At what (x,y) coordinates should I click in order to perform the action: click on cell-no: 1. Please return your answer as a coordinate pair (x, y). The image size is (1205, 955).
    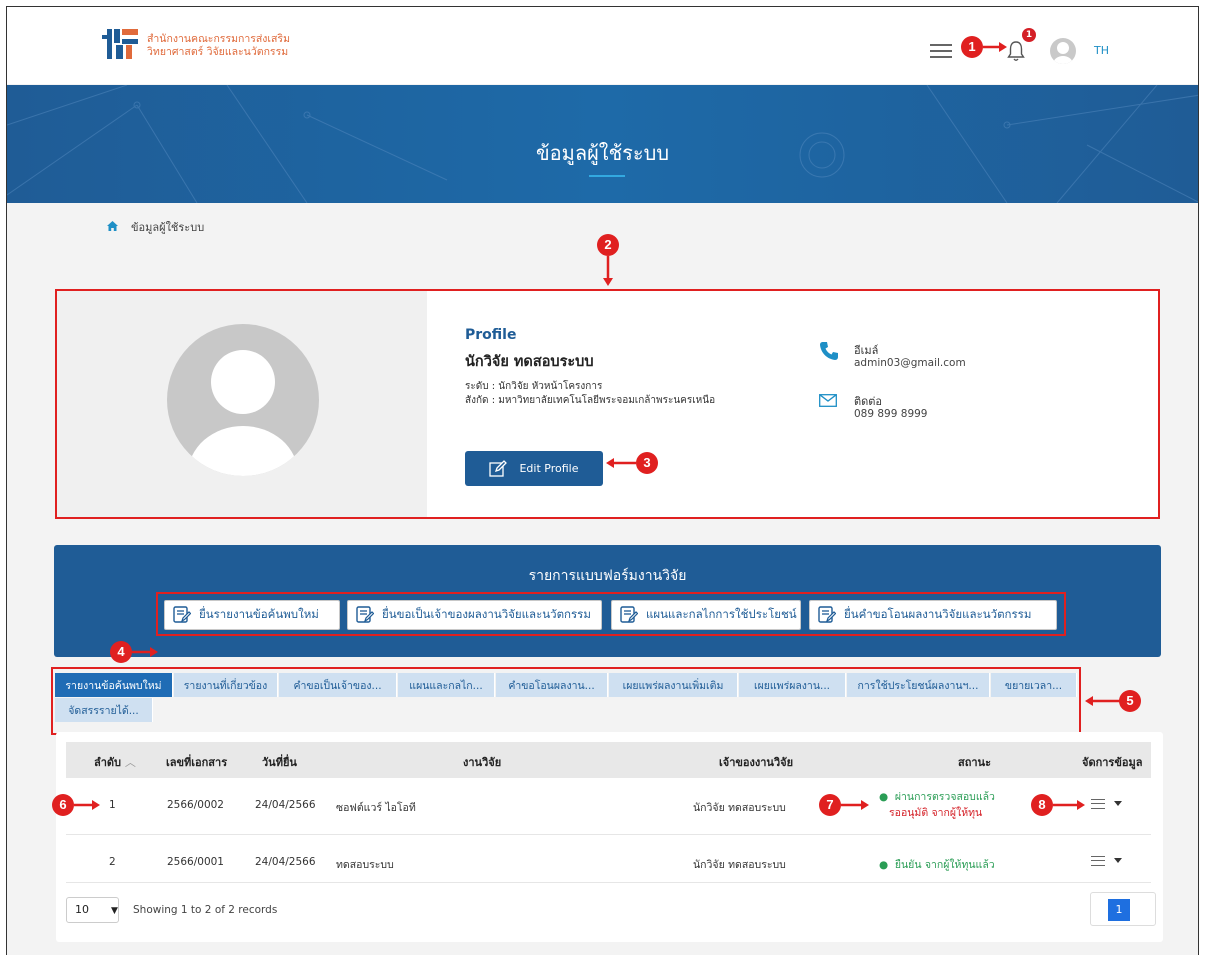
    Looking at the image, I should click on (112, 805).